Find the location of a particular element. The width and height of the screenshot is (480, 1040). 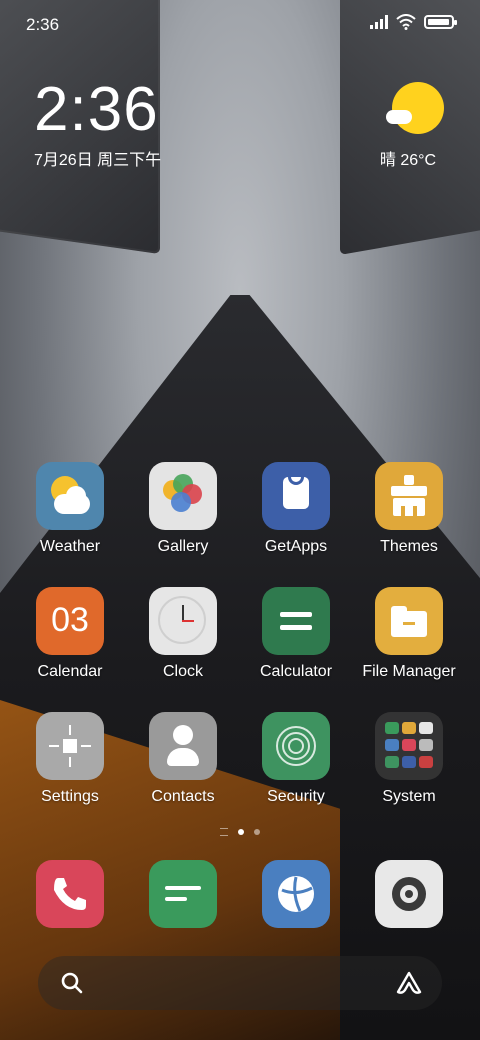

signal-icon is located at coordinates (379, 22).